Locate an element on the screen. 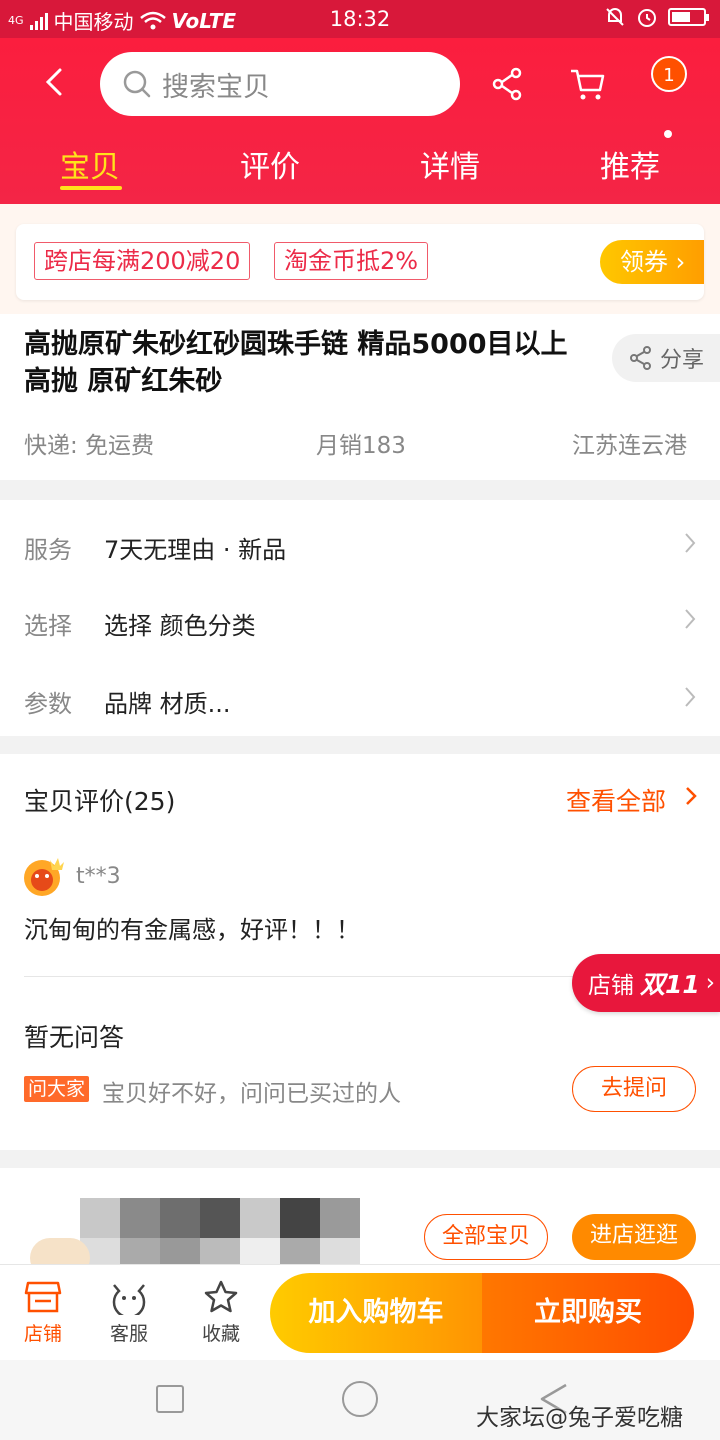 Image resolution: width=720 pixels, height=1440 pixels. coupon-card: 跨店每满200减20 淘金币抵2% 领券 › is located at coordinates (360, 262).